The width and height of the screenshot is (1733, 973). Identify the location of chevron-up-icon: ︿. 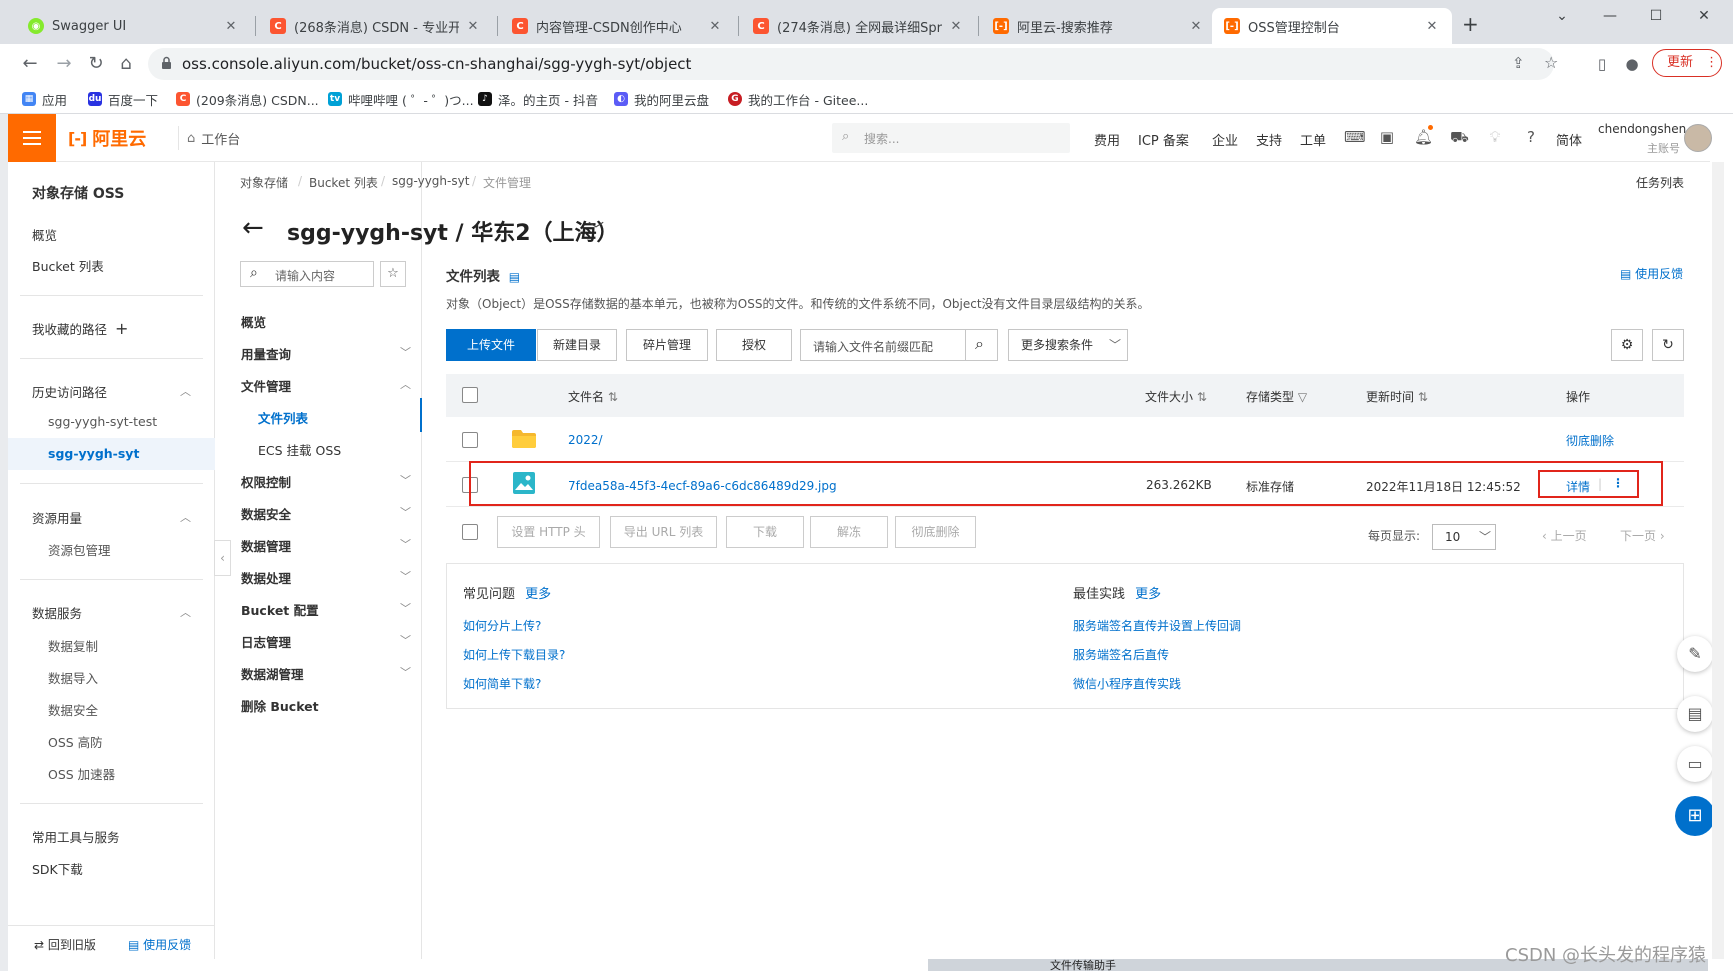
(185, 611).